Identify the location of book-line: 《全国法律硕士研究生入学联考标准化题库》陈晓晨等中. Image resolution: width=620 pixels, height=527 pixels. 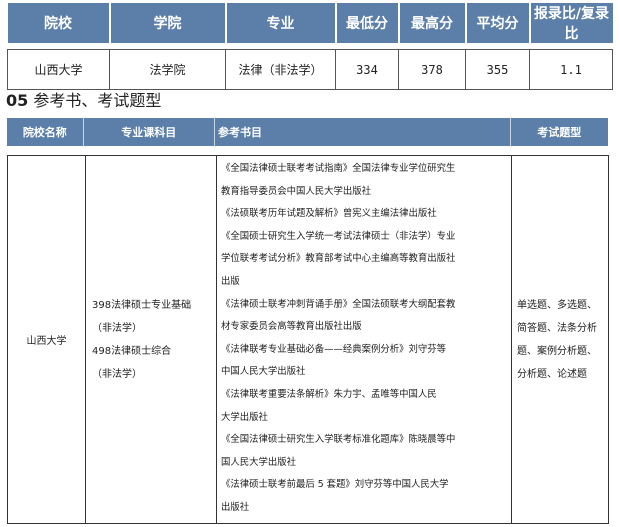
(338, 440).